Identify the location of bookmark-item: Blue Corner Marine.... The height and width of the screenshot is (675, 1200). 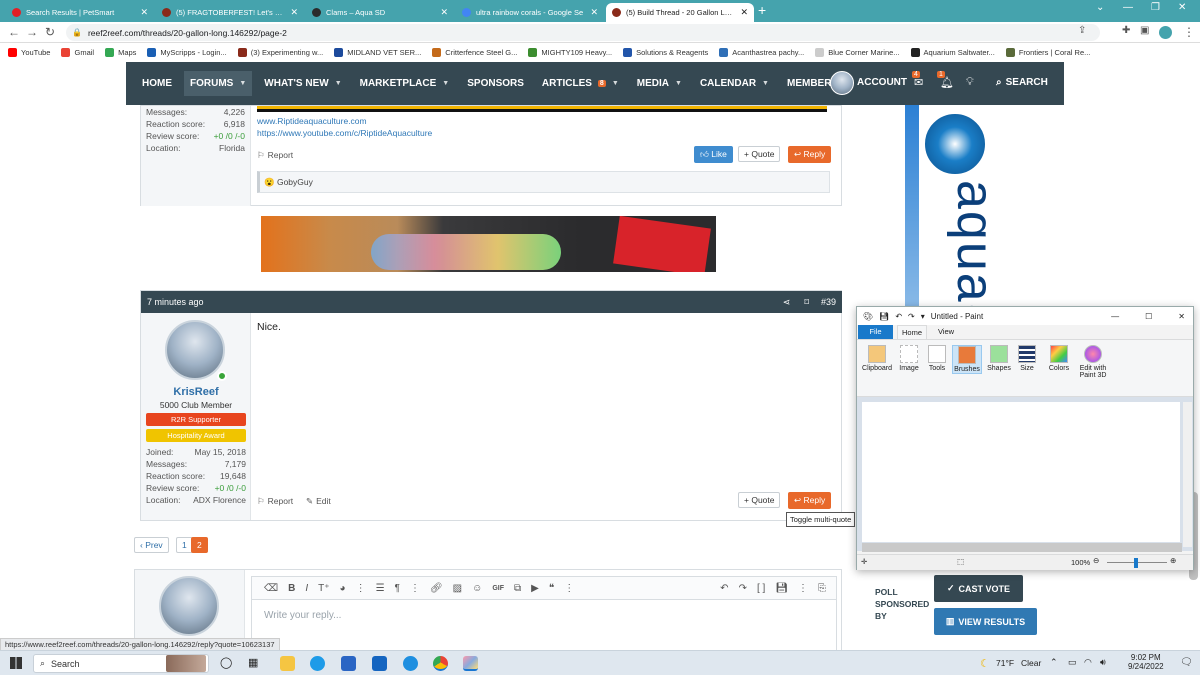
(857, 52).